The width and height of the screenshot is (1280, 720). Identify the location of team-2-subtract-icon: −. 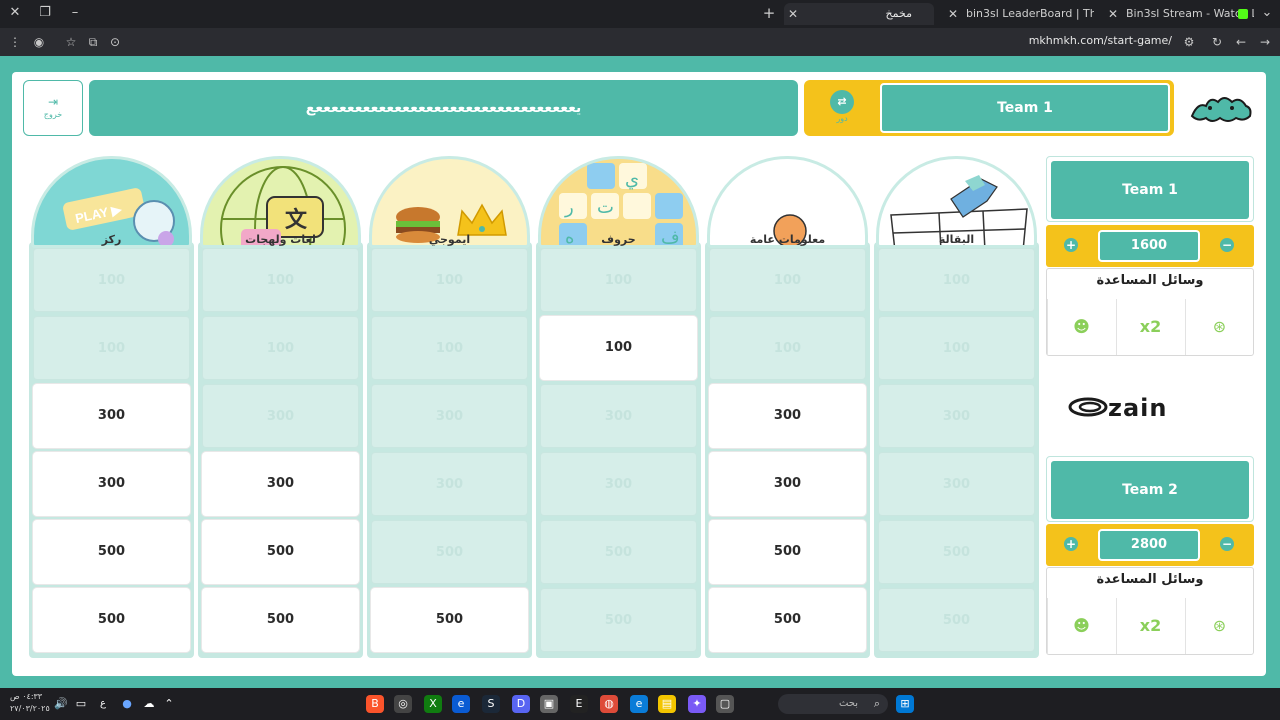
(1227, 544).